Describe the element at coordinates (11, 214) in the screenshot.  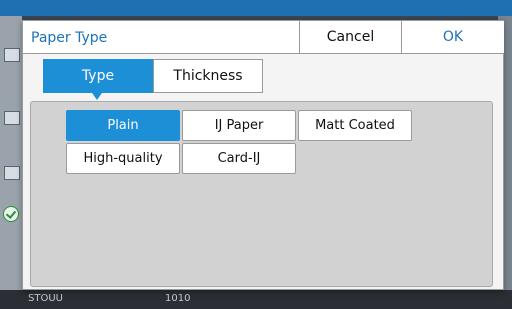
I see `check-icon` at that location.